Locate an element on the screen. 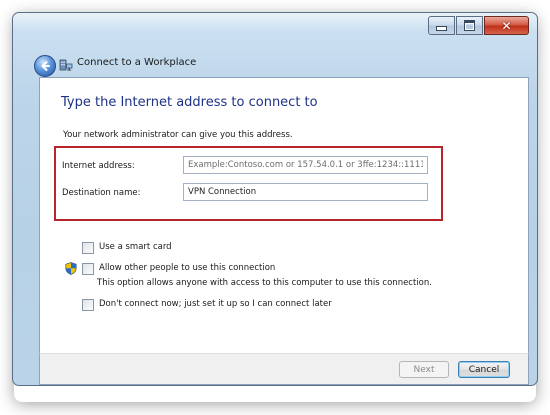 The height and width of the screenshot is (415, 550). allow-others-checkbox is located at coordinates (88, 269).